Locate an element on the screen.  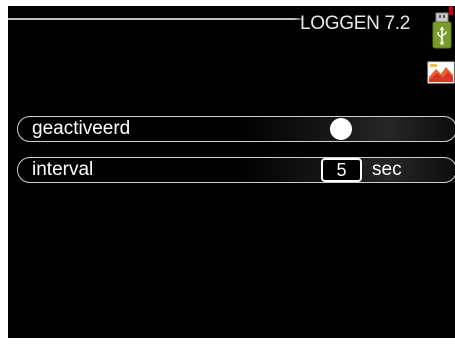
setting-label: geactiveerd is located at coordinates (81, 128).